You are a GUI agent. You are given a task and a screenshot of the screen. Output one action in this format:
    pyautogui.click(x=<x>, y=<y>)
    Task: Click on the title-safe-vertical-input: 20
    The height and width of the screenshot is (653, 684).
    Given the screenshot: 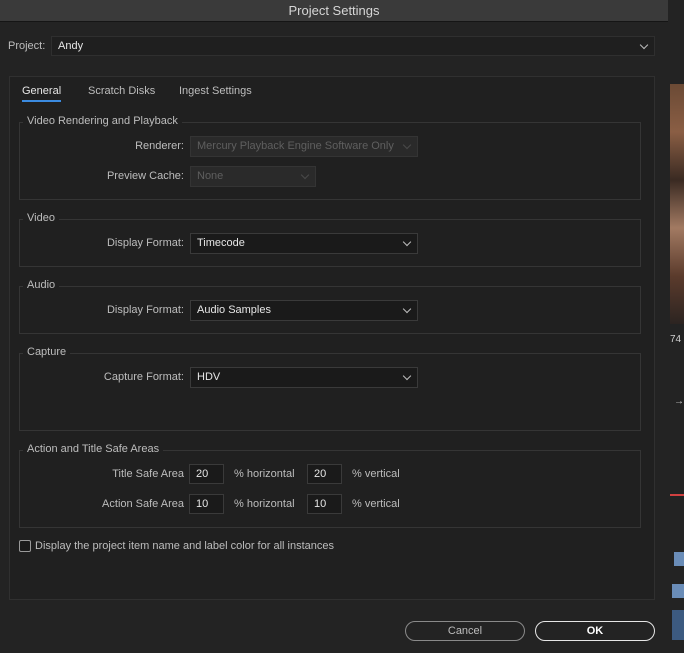 What is the action you would take?
    pyautogui.click(x=324, y=474)
    